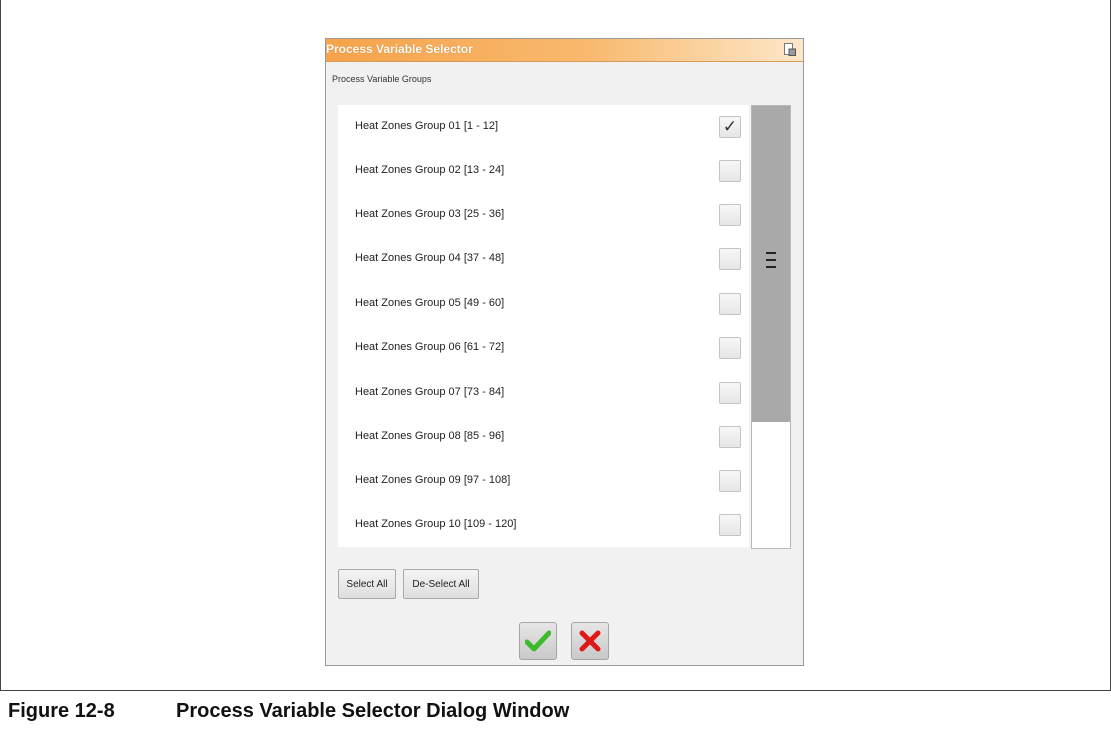  Describe the element at coordinates (543, 171) in the screenshot. I see `list-item: Heat Zones Group 02 [13 - 24]` at that location.